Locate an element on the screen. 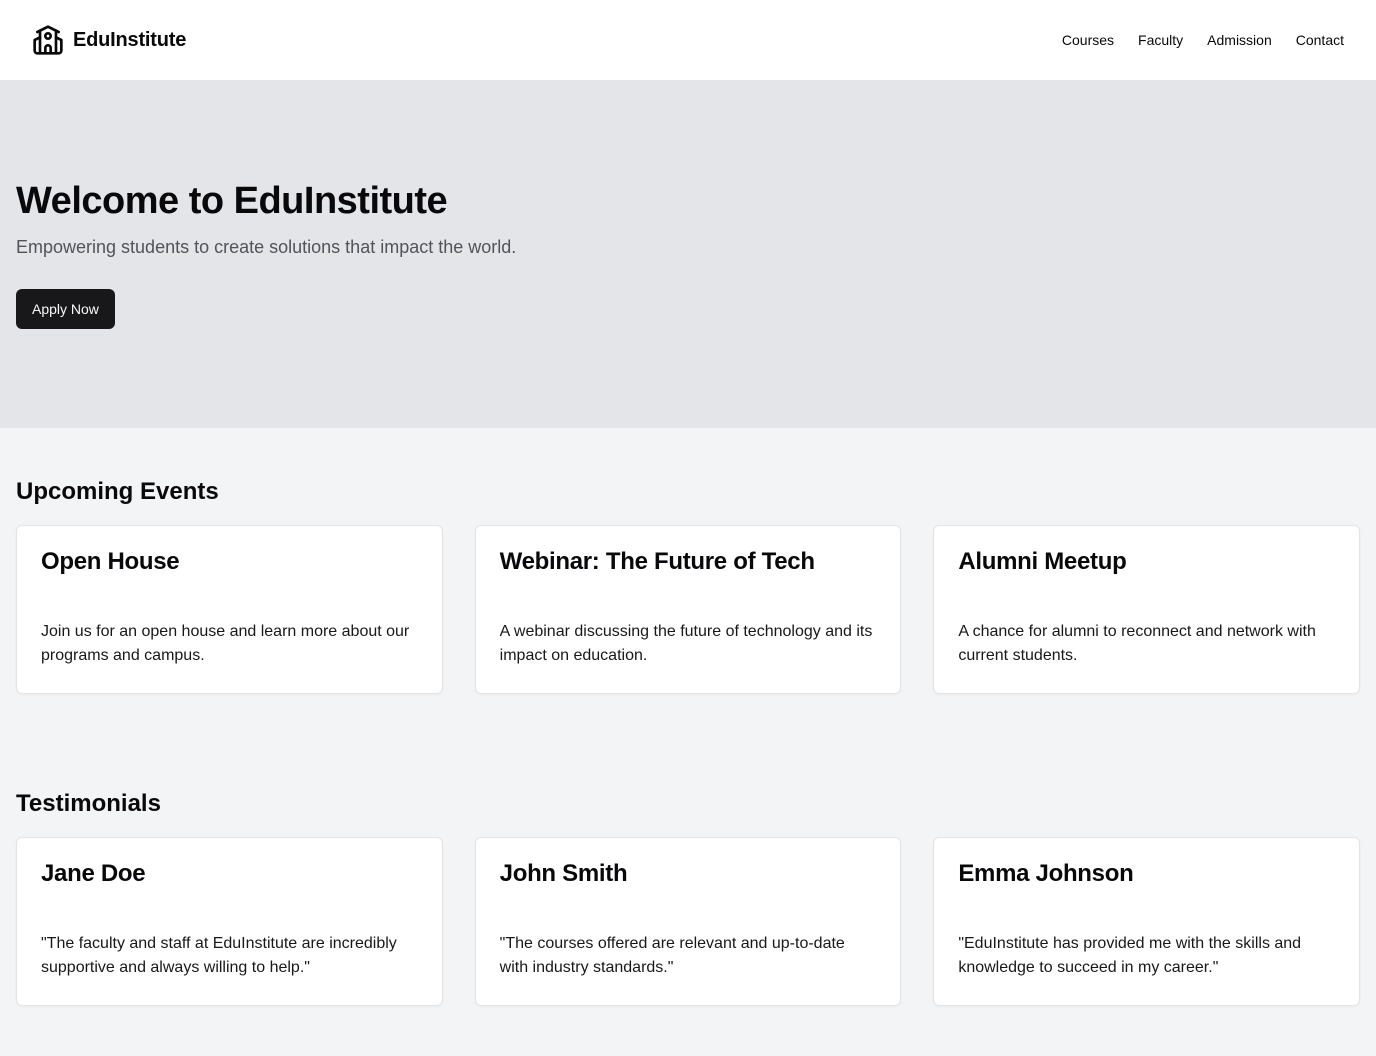  hero-title: Welcome to EduInstitute is located at coordinates (232, 200).